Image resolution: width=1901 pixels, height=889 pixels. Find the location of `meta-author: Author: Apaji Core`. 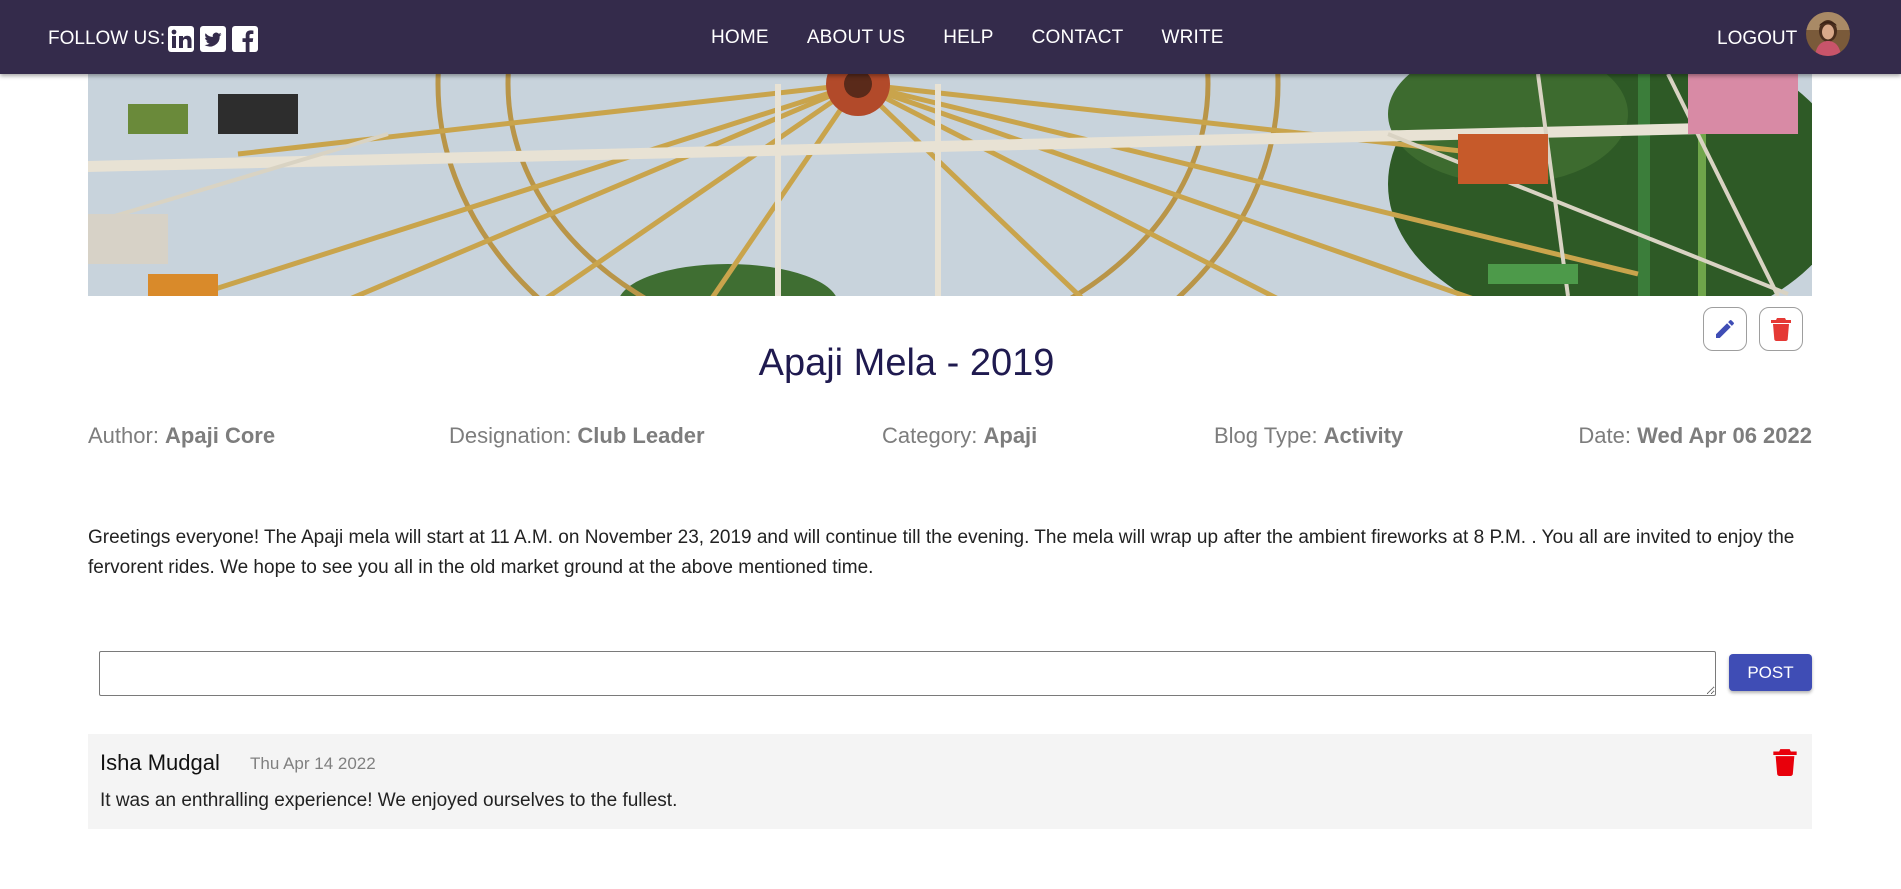

meta-author: Author: Apaji Core is located at coordinates (181, 436).